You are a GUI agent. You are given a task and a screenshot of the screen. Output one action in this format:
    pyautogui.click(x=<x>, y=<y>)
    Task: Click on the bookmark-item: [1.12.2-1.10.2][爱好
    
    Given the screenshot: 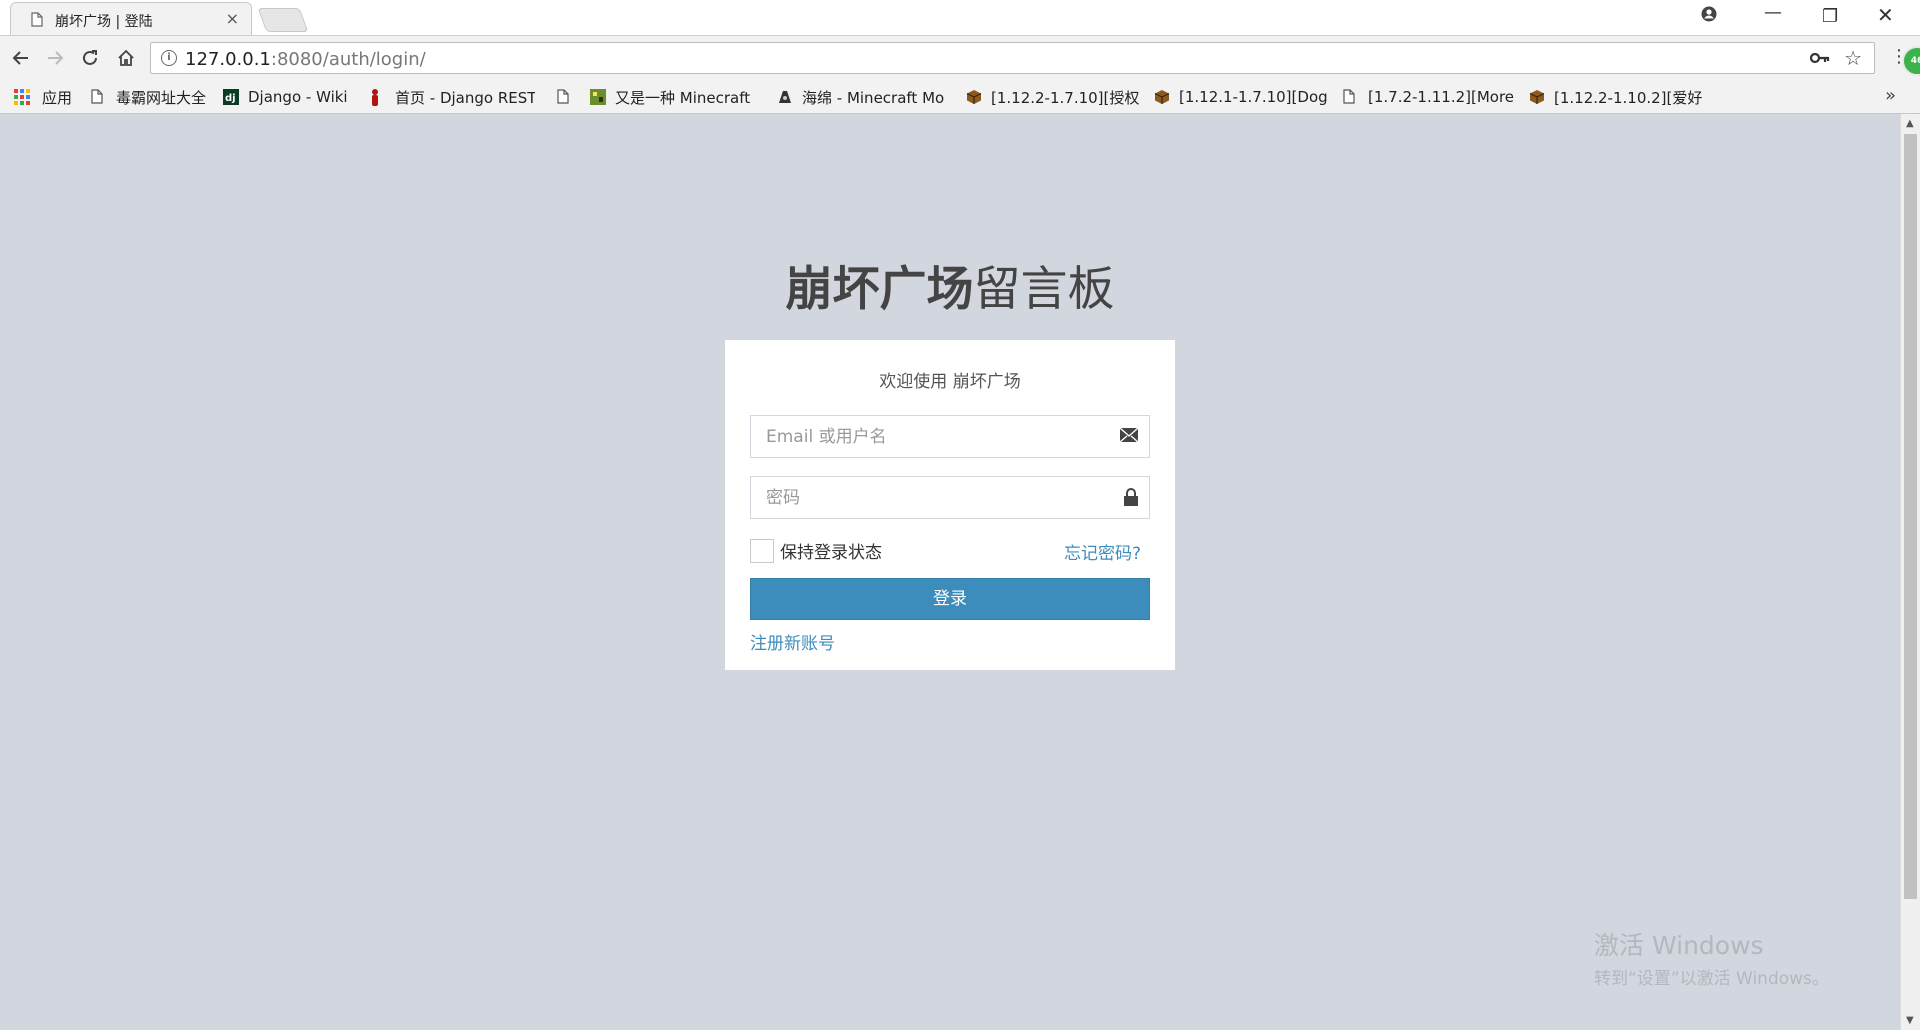 What is the action you would take?
    pyautogui.click(x=1625, y=97)
    